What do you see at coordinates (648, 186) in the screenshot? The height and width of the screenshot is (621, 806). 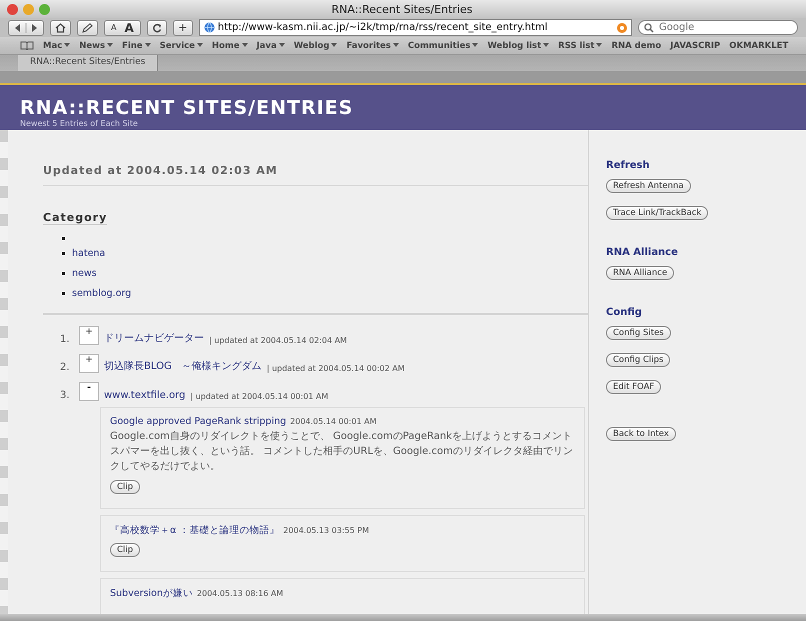 I see `sidebar-button: Refresh Antenna` at bounding box center [648, 186].